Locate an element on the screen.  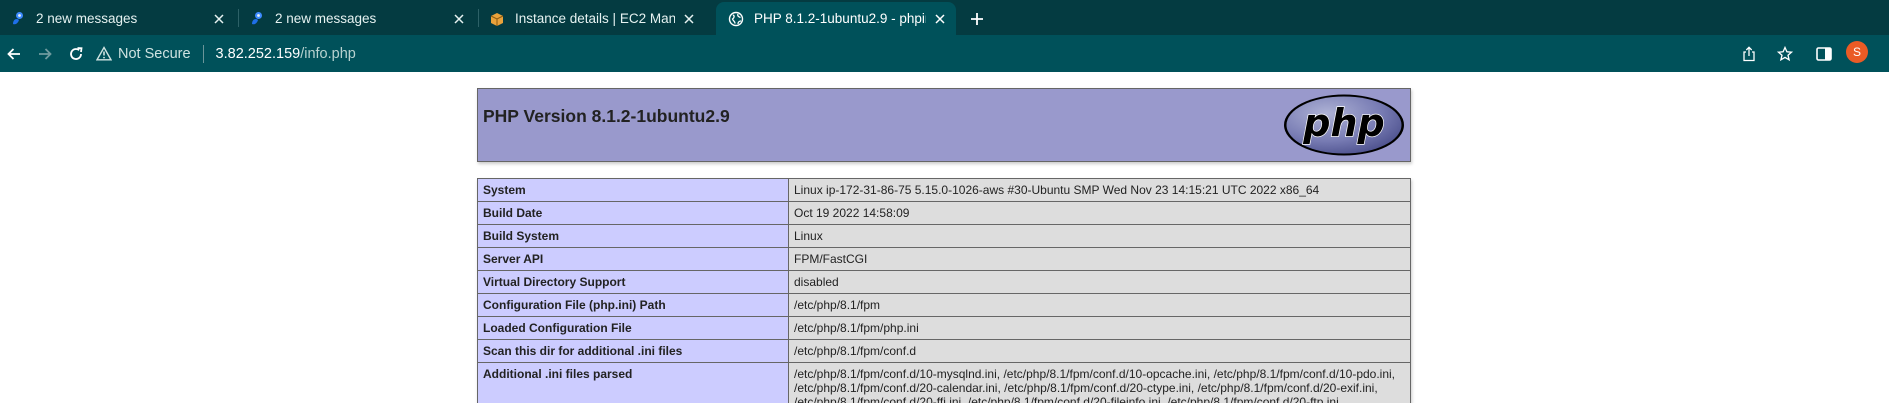
address-bar: Not Secure 3.82.252.159/info.php is located at coordinates (226, 53).